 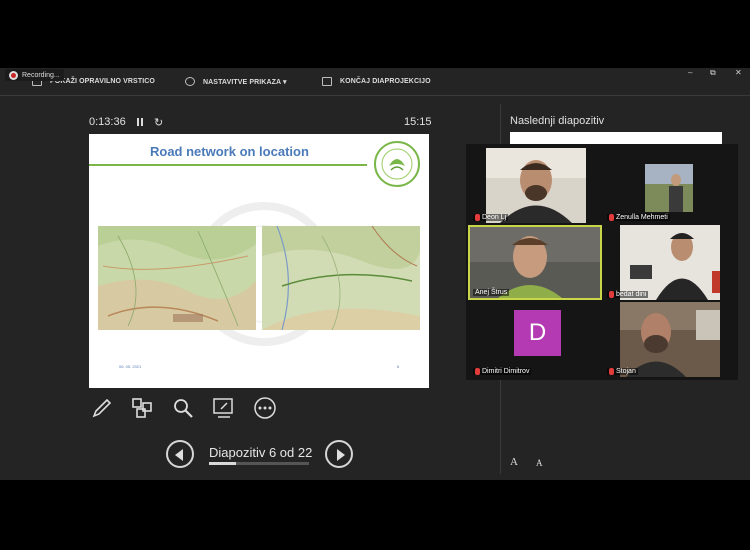 I want to click on participant-tile-active-speaker: Anej Štrus, so click(x=535, y=262).